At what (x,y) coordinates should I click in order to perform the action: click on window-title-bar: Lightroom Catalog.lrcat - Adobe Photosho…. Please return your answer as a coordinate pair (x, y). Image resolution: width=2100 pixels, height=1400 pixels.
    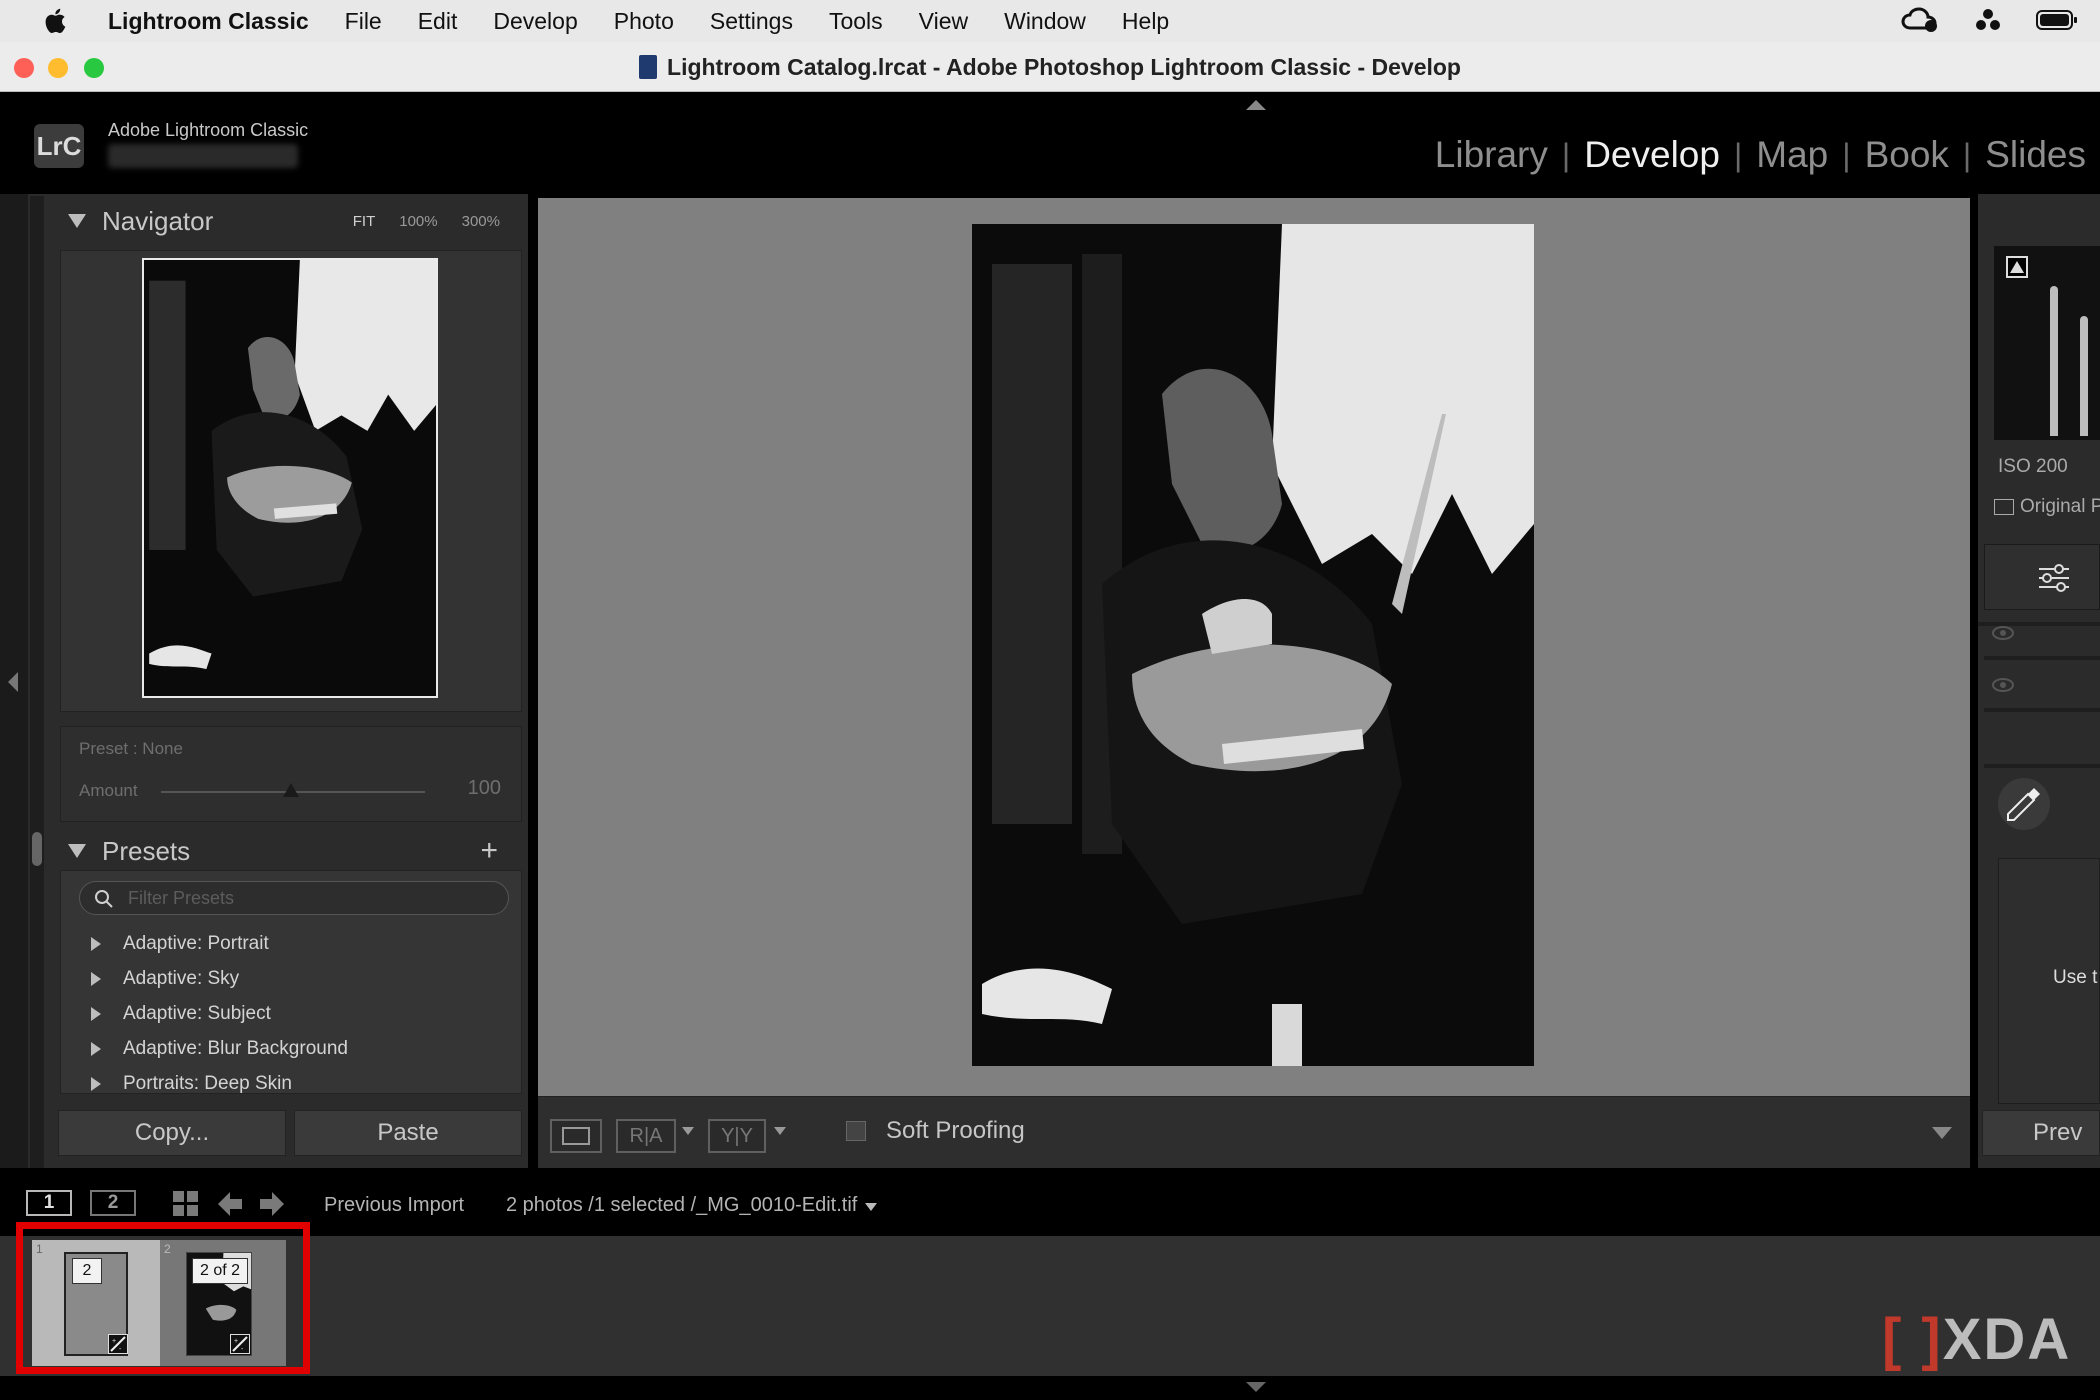
    Looking at the image, I should click on (1050, 67).